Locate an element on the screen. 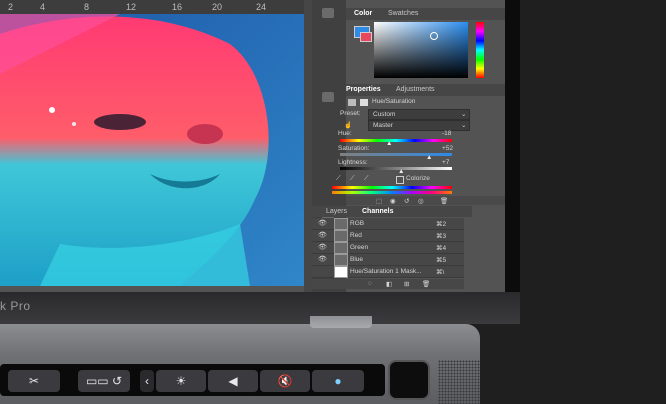 The image size is (666, 404). view-icon: ◉ is located at coordinates (393, 201).